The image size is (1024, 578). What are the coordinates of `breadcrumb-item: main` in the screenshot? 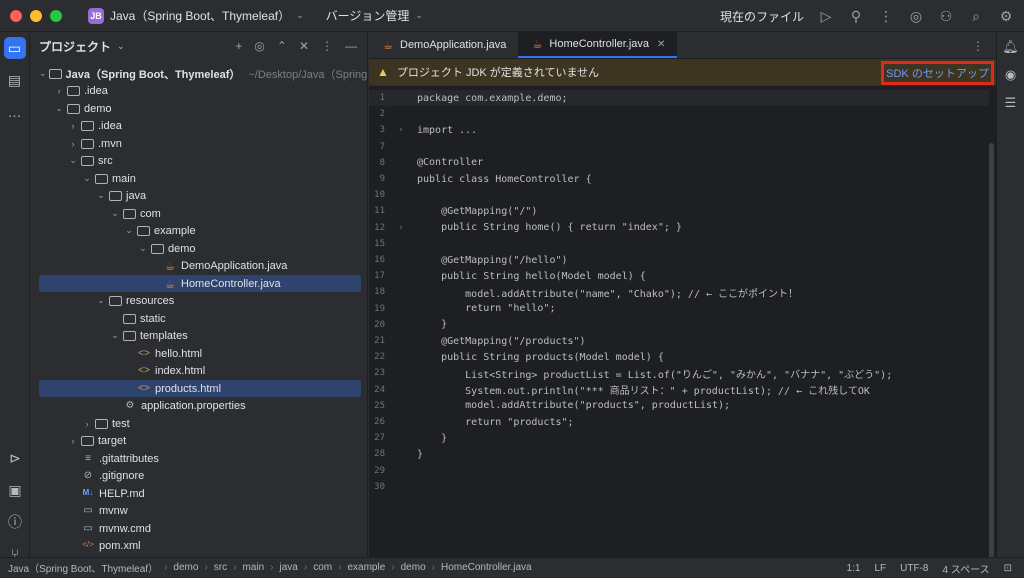 It's located at (253, 567).